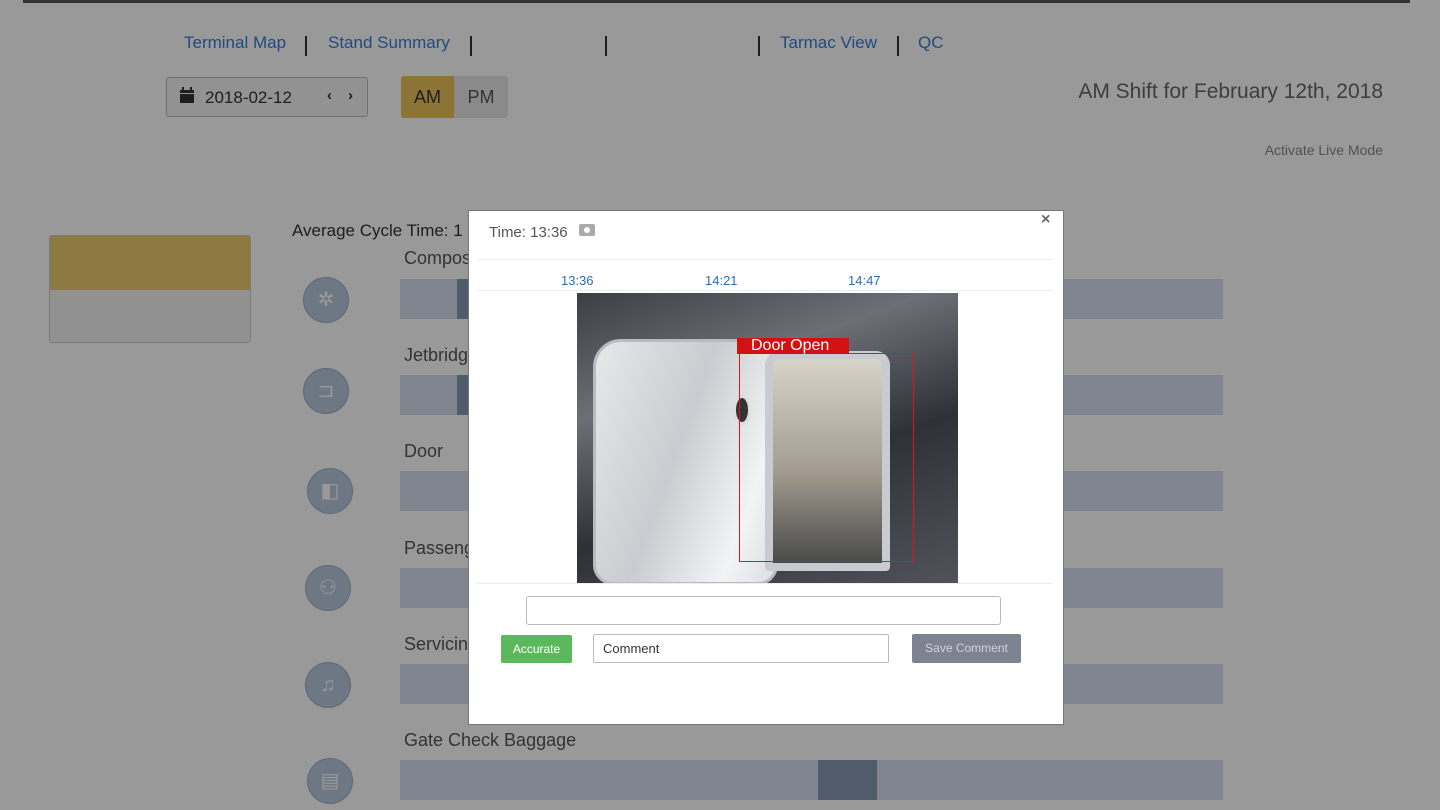 This screenshot has width=1440, height=810. I want to click on modal-time: Time: 13:36, so click(528, 232).